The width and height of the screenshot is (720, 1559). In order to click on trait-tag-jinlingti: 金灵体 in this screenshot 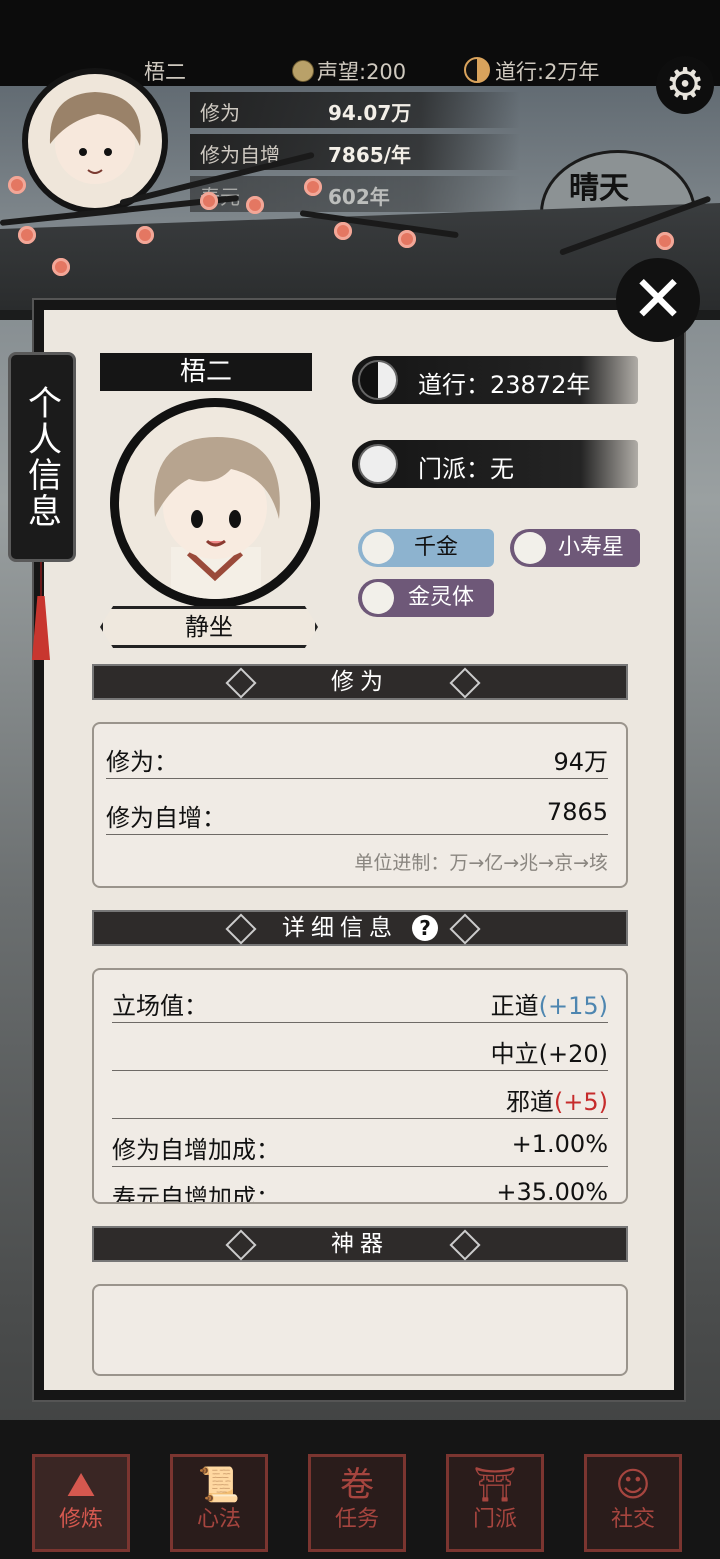, I will do `click(426, 598)`.